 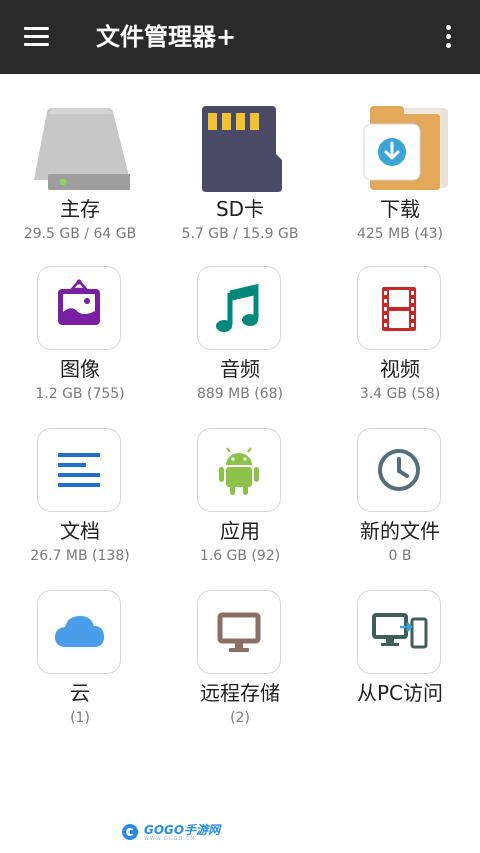 I want to click on pc-to-phone-icon, so click(x=400, y=631).